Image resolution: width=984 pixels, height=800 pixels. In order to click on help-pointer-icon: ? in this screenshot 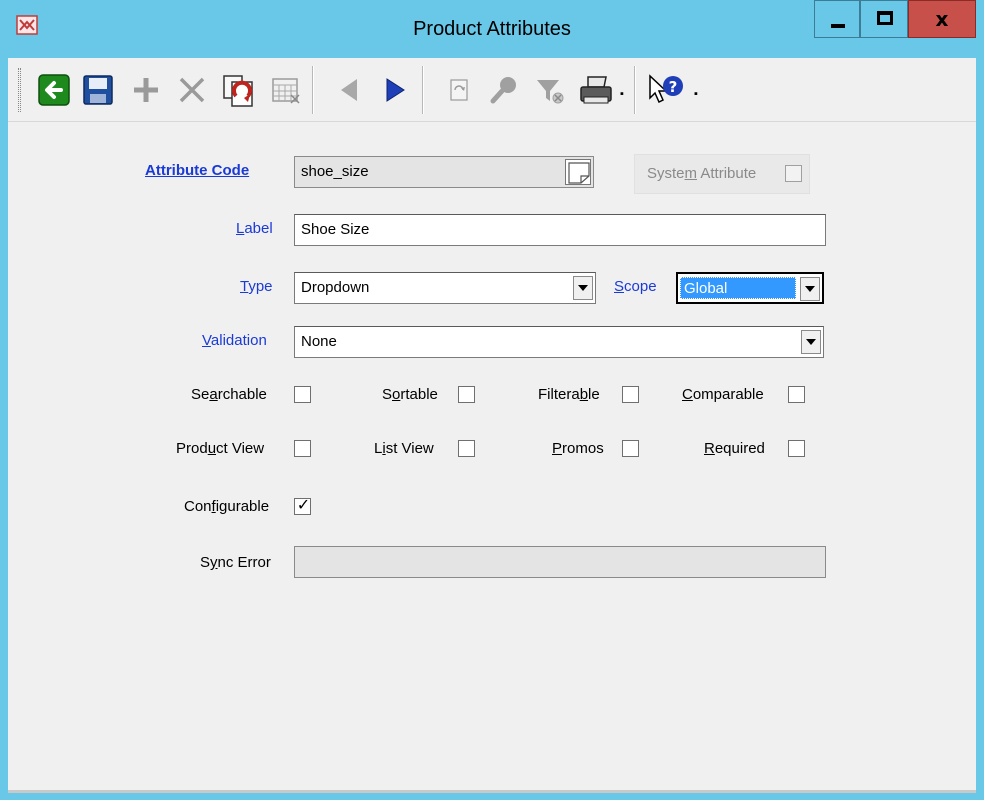, I will do `click(666, 89)`.